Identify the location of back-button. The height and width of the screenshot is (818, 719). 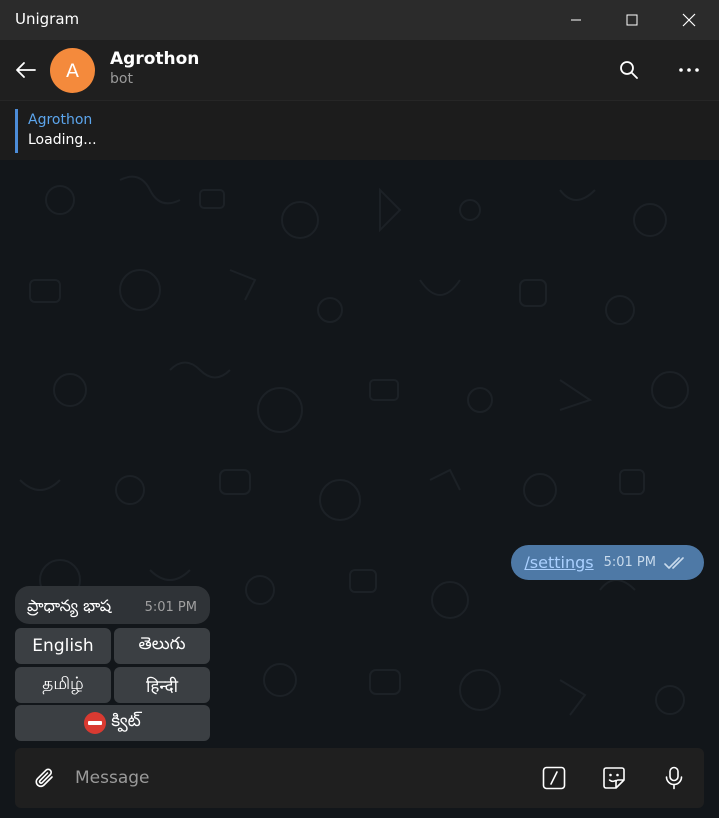
(26, 70).